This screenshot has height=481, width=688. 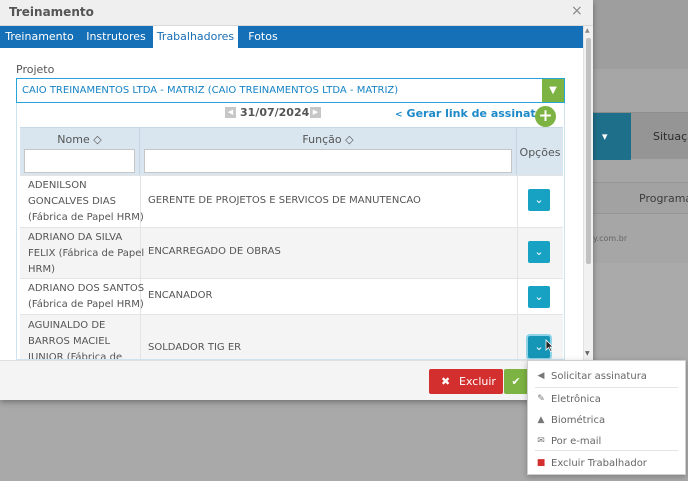 I want to click on x-icon: ✖, so click(x=446, y=381).